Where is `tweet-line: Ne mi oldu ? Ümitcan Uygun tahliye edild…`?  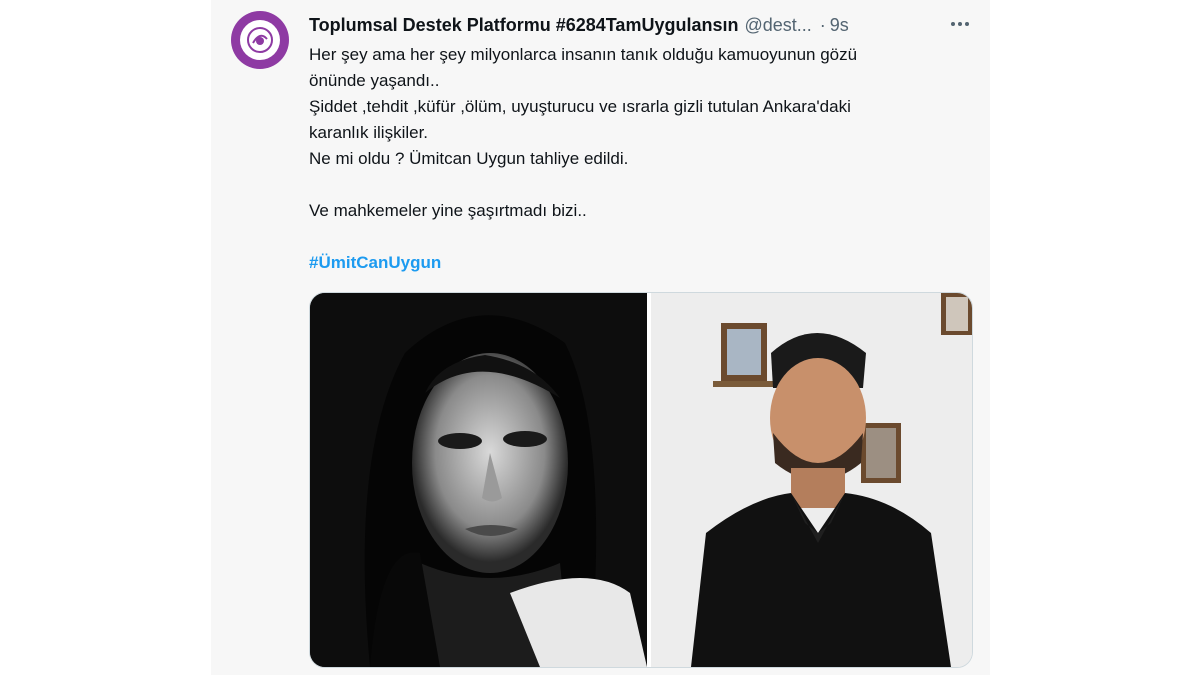
tweet-line: Ne mi oldu ? Ümitcan Uygun tahliye edild… is located at coordinates (469, 158).